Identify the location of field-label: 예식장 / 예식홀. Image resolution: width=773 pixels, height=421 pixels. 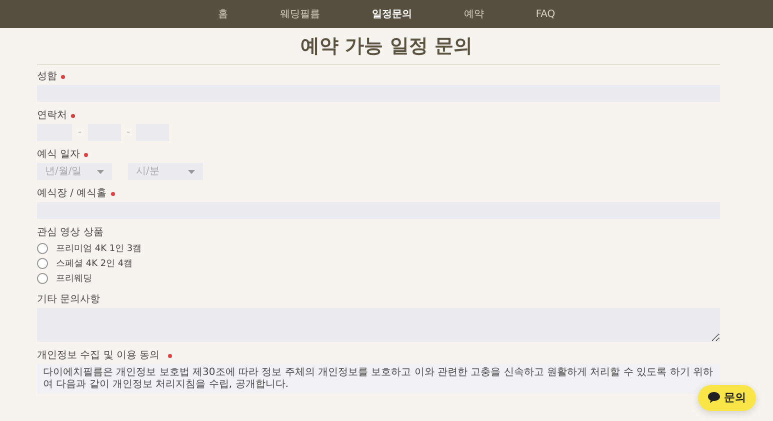
(72, 194).